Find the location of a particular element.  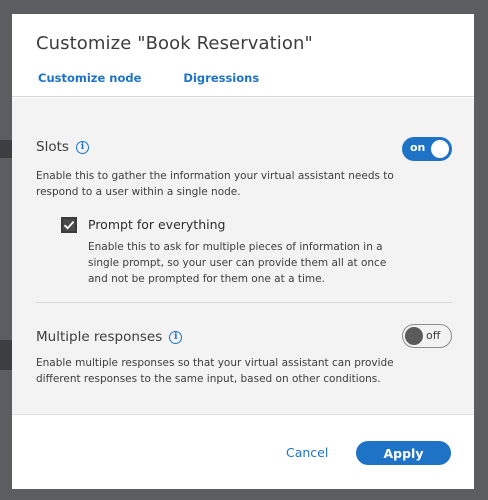

multiple-responses-toggle: off is located at coordinates (427, 336).